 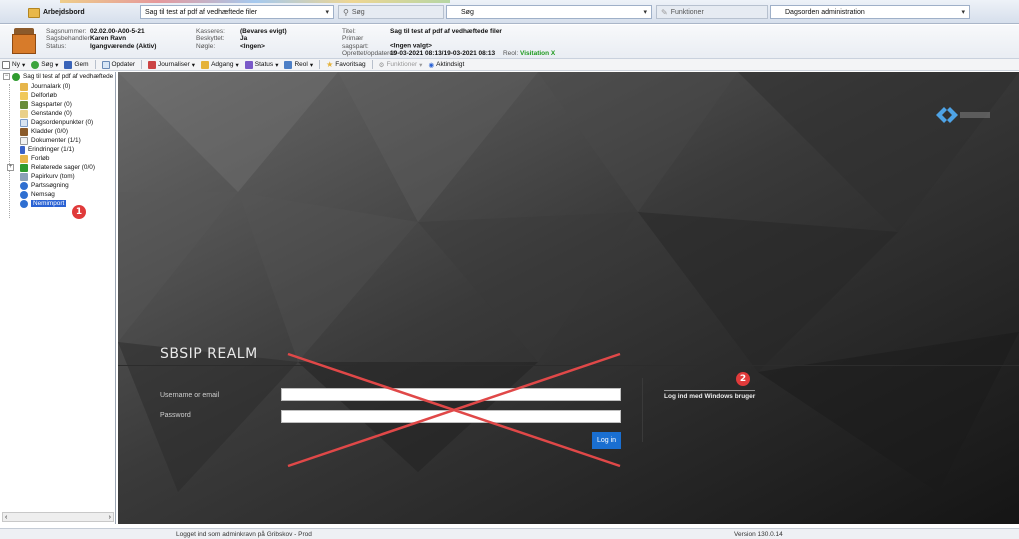 I want to click on star-icon: ★, so click(x=330, y=64).